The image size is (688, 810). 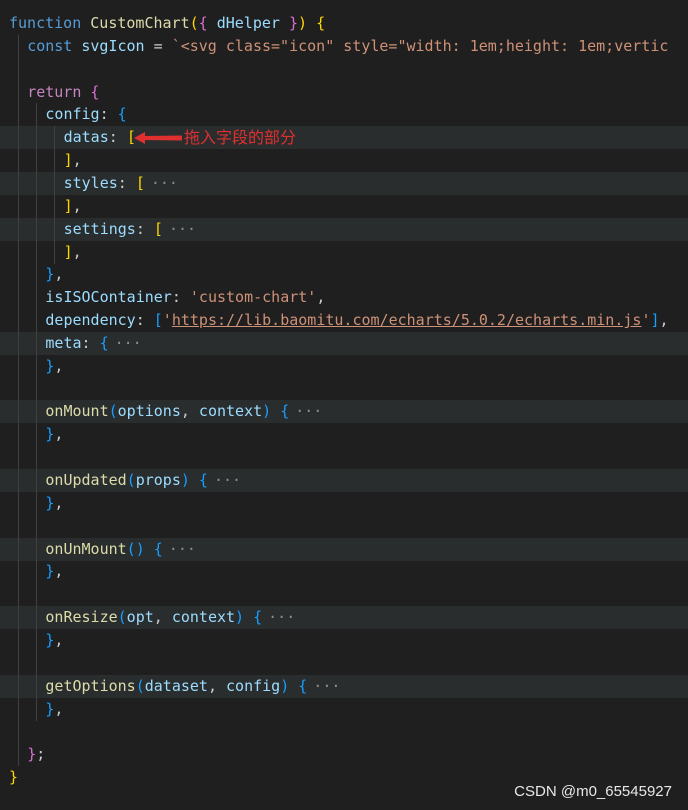 What do you see at coordinates (344, 480) in the screenshot?
I see `code-line: onUpdated(props) {···` at bounding box center [344, 480].